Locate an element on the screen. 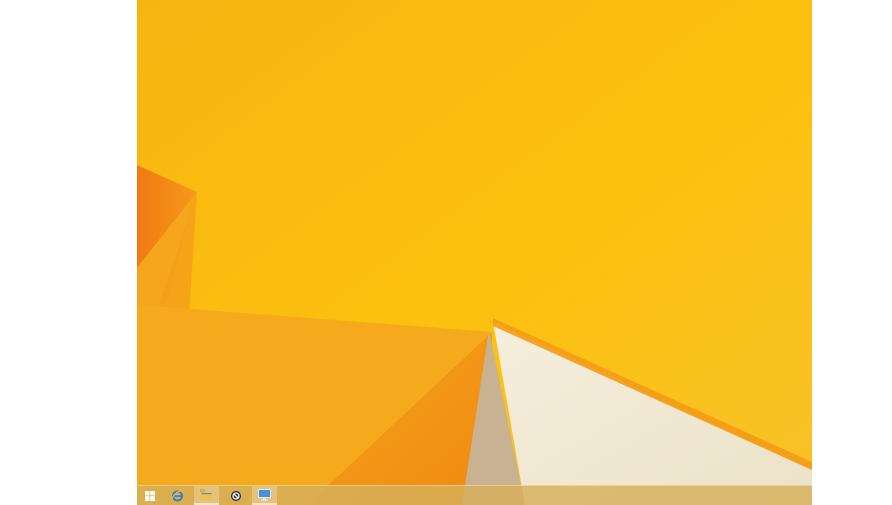 This screenshot has height=505, width=892. monitor-icon is located at coordinates (264, 494).